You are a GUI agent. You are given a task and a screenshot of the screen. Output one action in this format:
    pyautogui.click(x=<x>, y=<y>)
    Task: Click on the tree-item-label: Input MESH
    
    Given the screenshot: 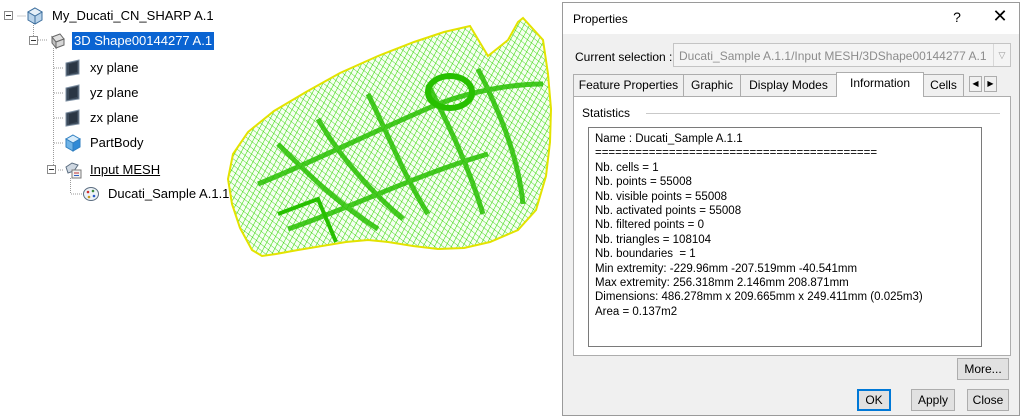 What is the action you would take?
    pyautogui.click(x=125, y=169)
    